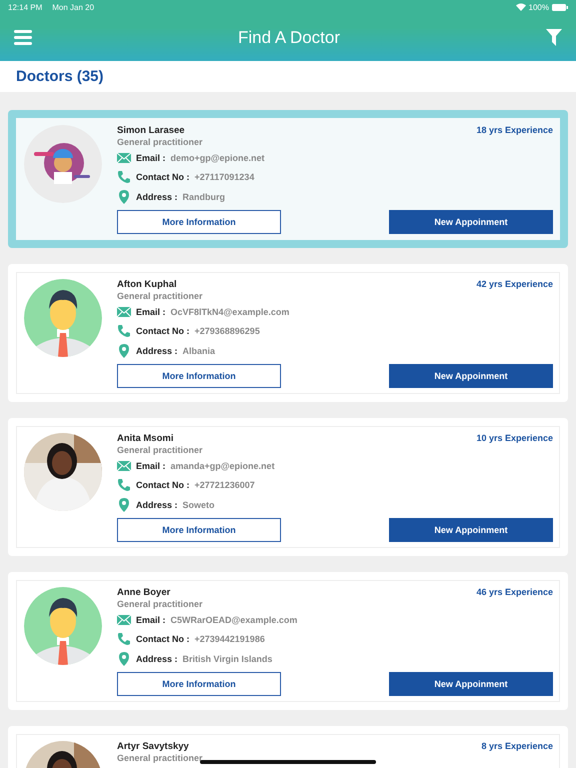  I want to click on doctor-name: Afton Kuphal, so click(147, 284).